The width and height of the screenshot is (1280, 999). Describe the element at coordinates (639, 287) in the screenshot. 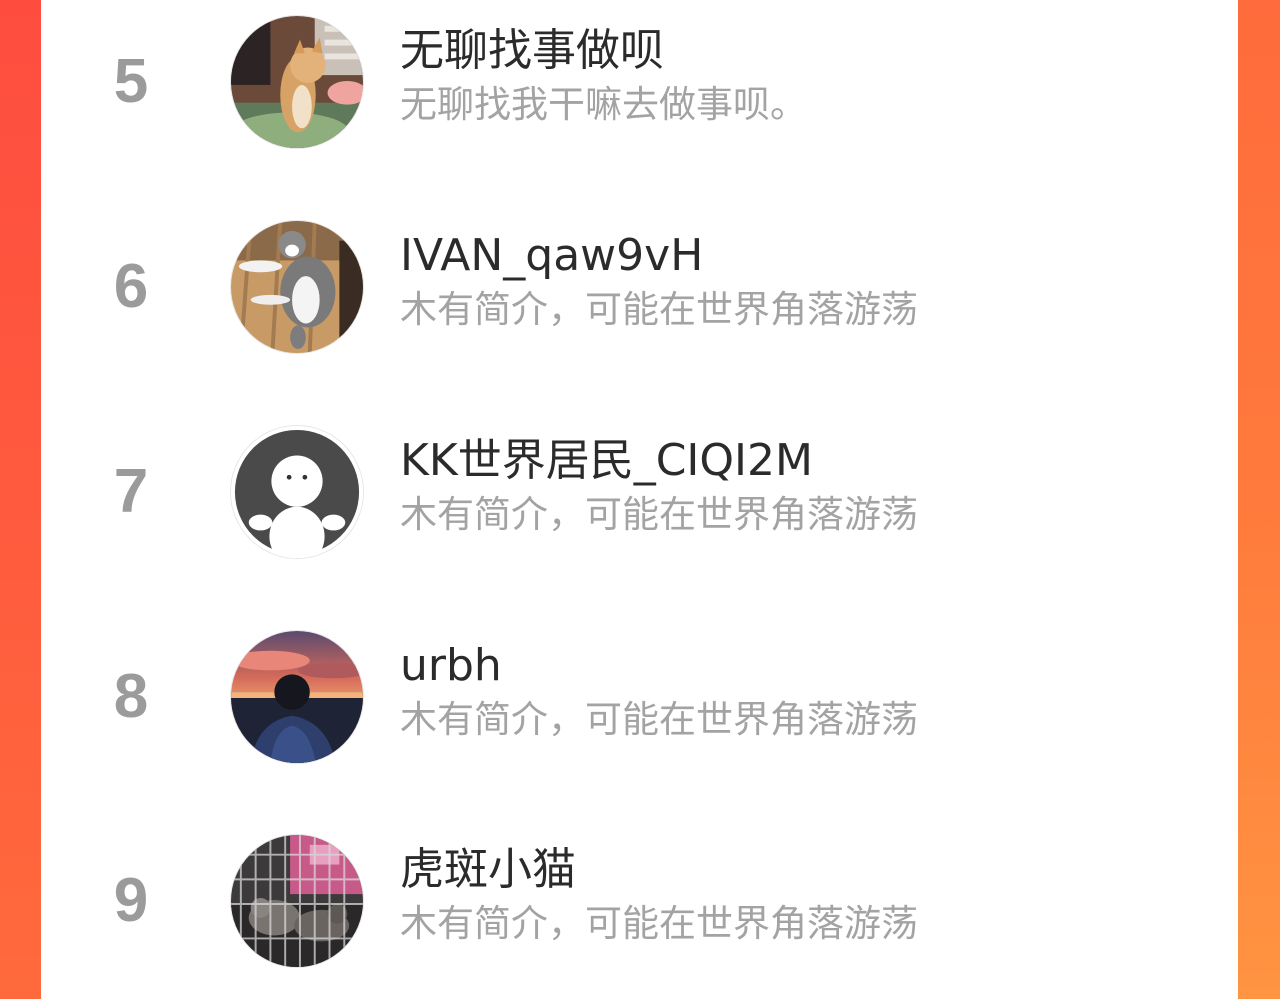

I see `list-item-user-6: 6 IVAN_qaw9vH 木有简介，可能在世界角落游荡` at that location.